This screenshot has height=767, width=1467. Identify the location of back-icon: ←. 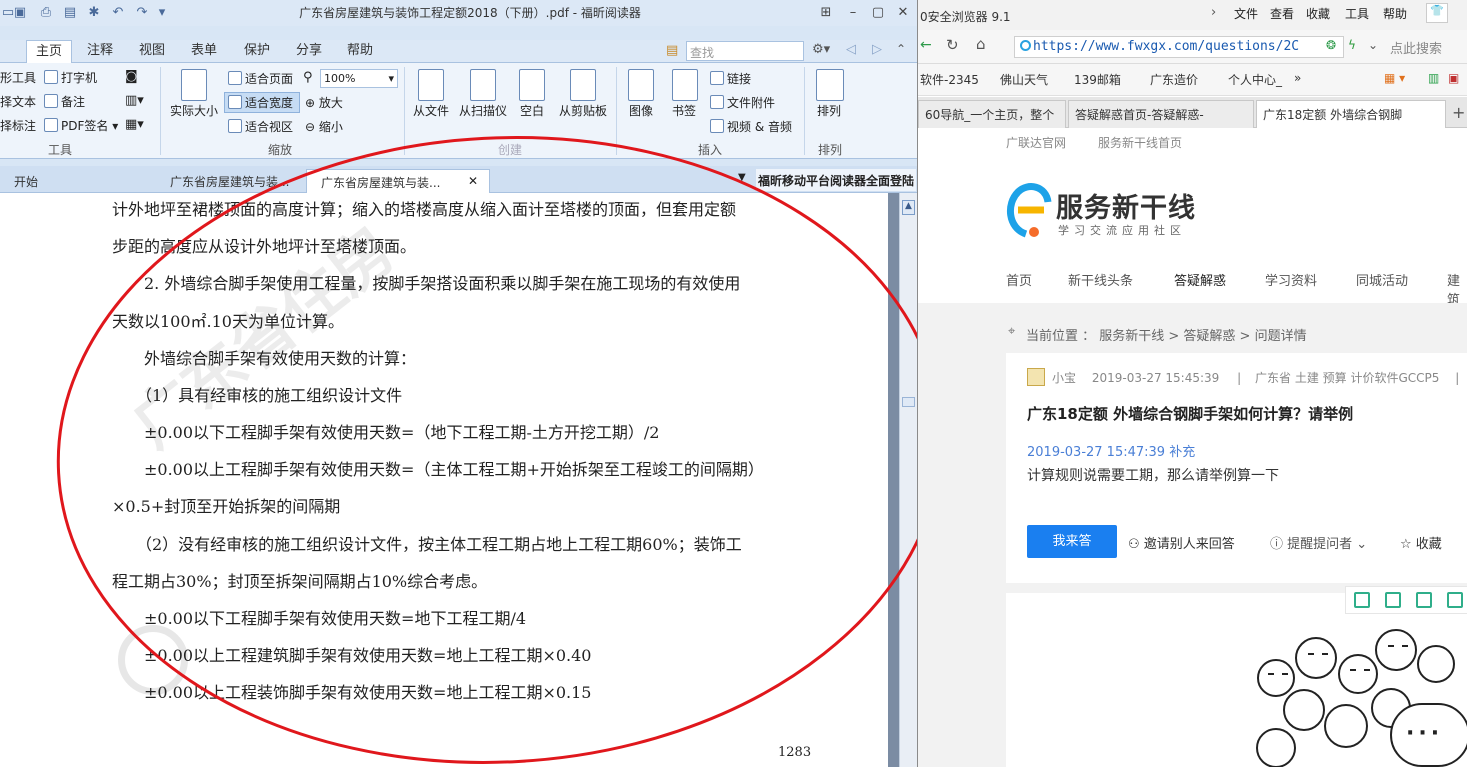
(926, 45).